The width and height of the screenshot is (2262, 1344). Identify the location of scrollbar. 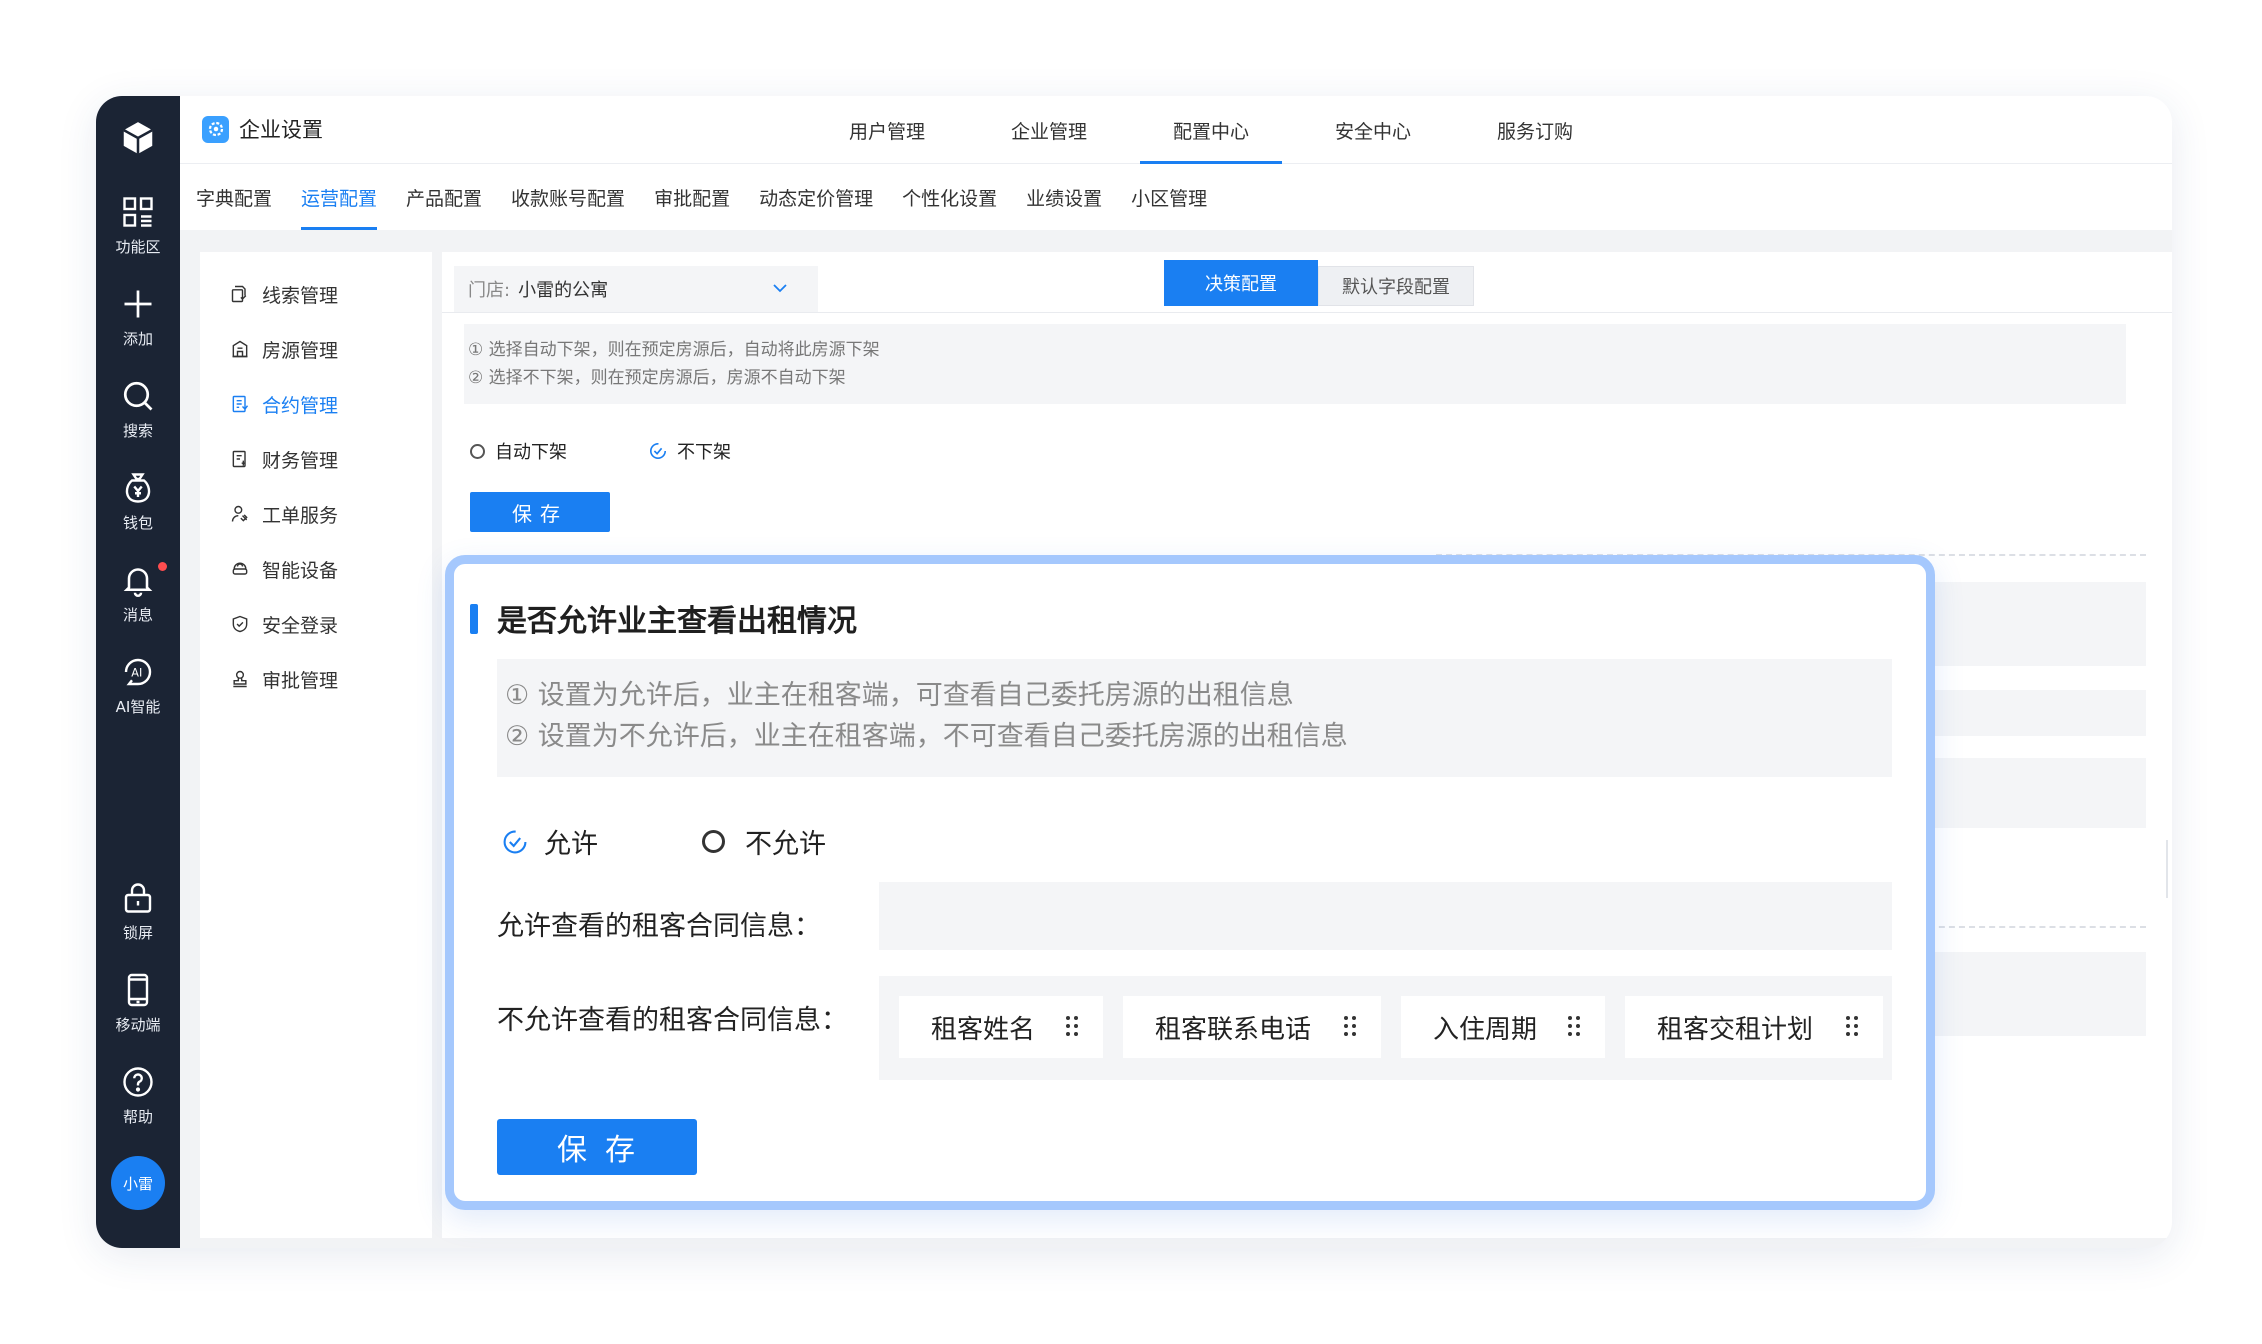
(2167, 869).